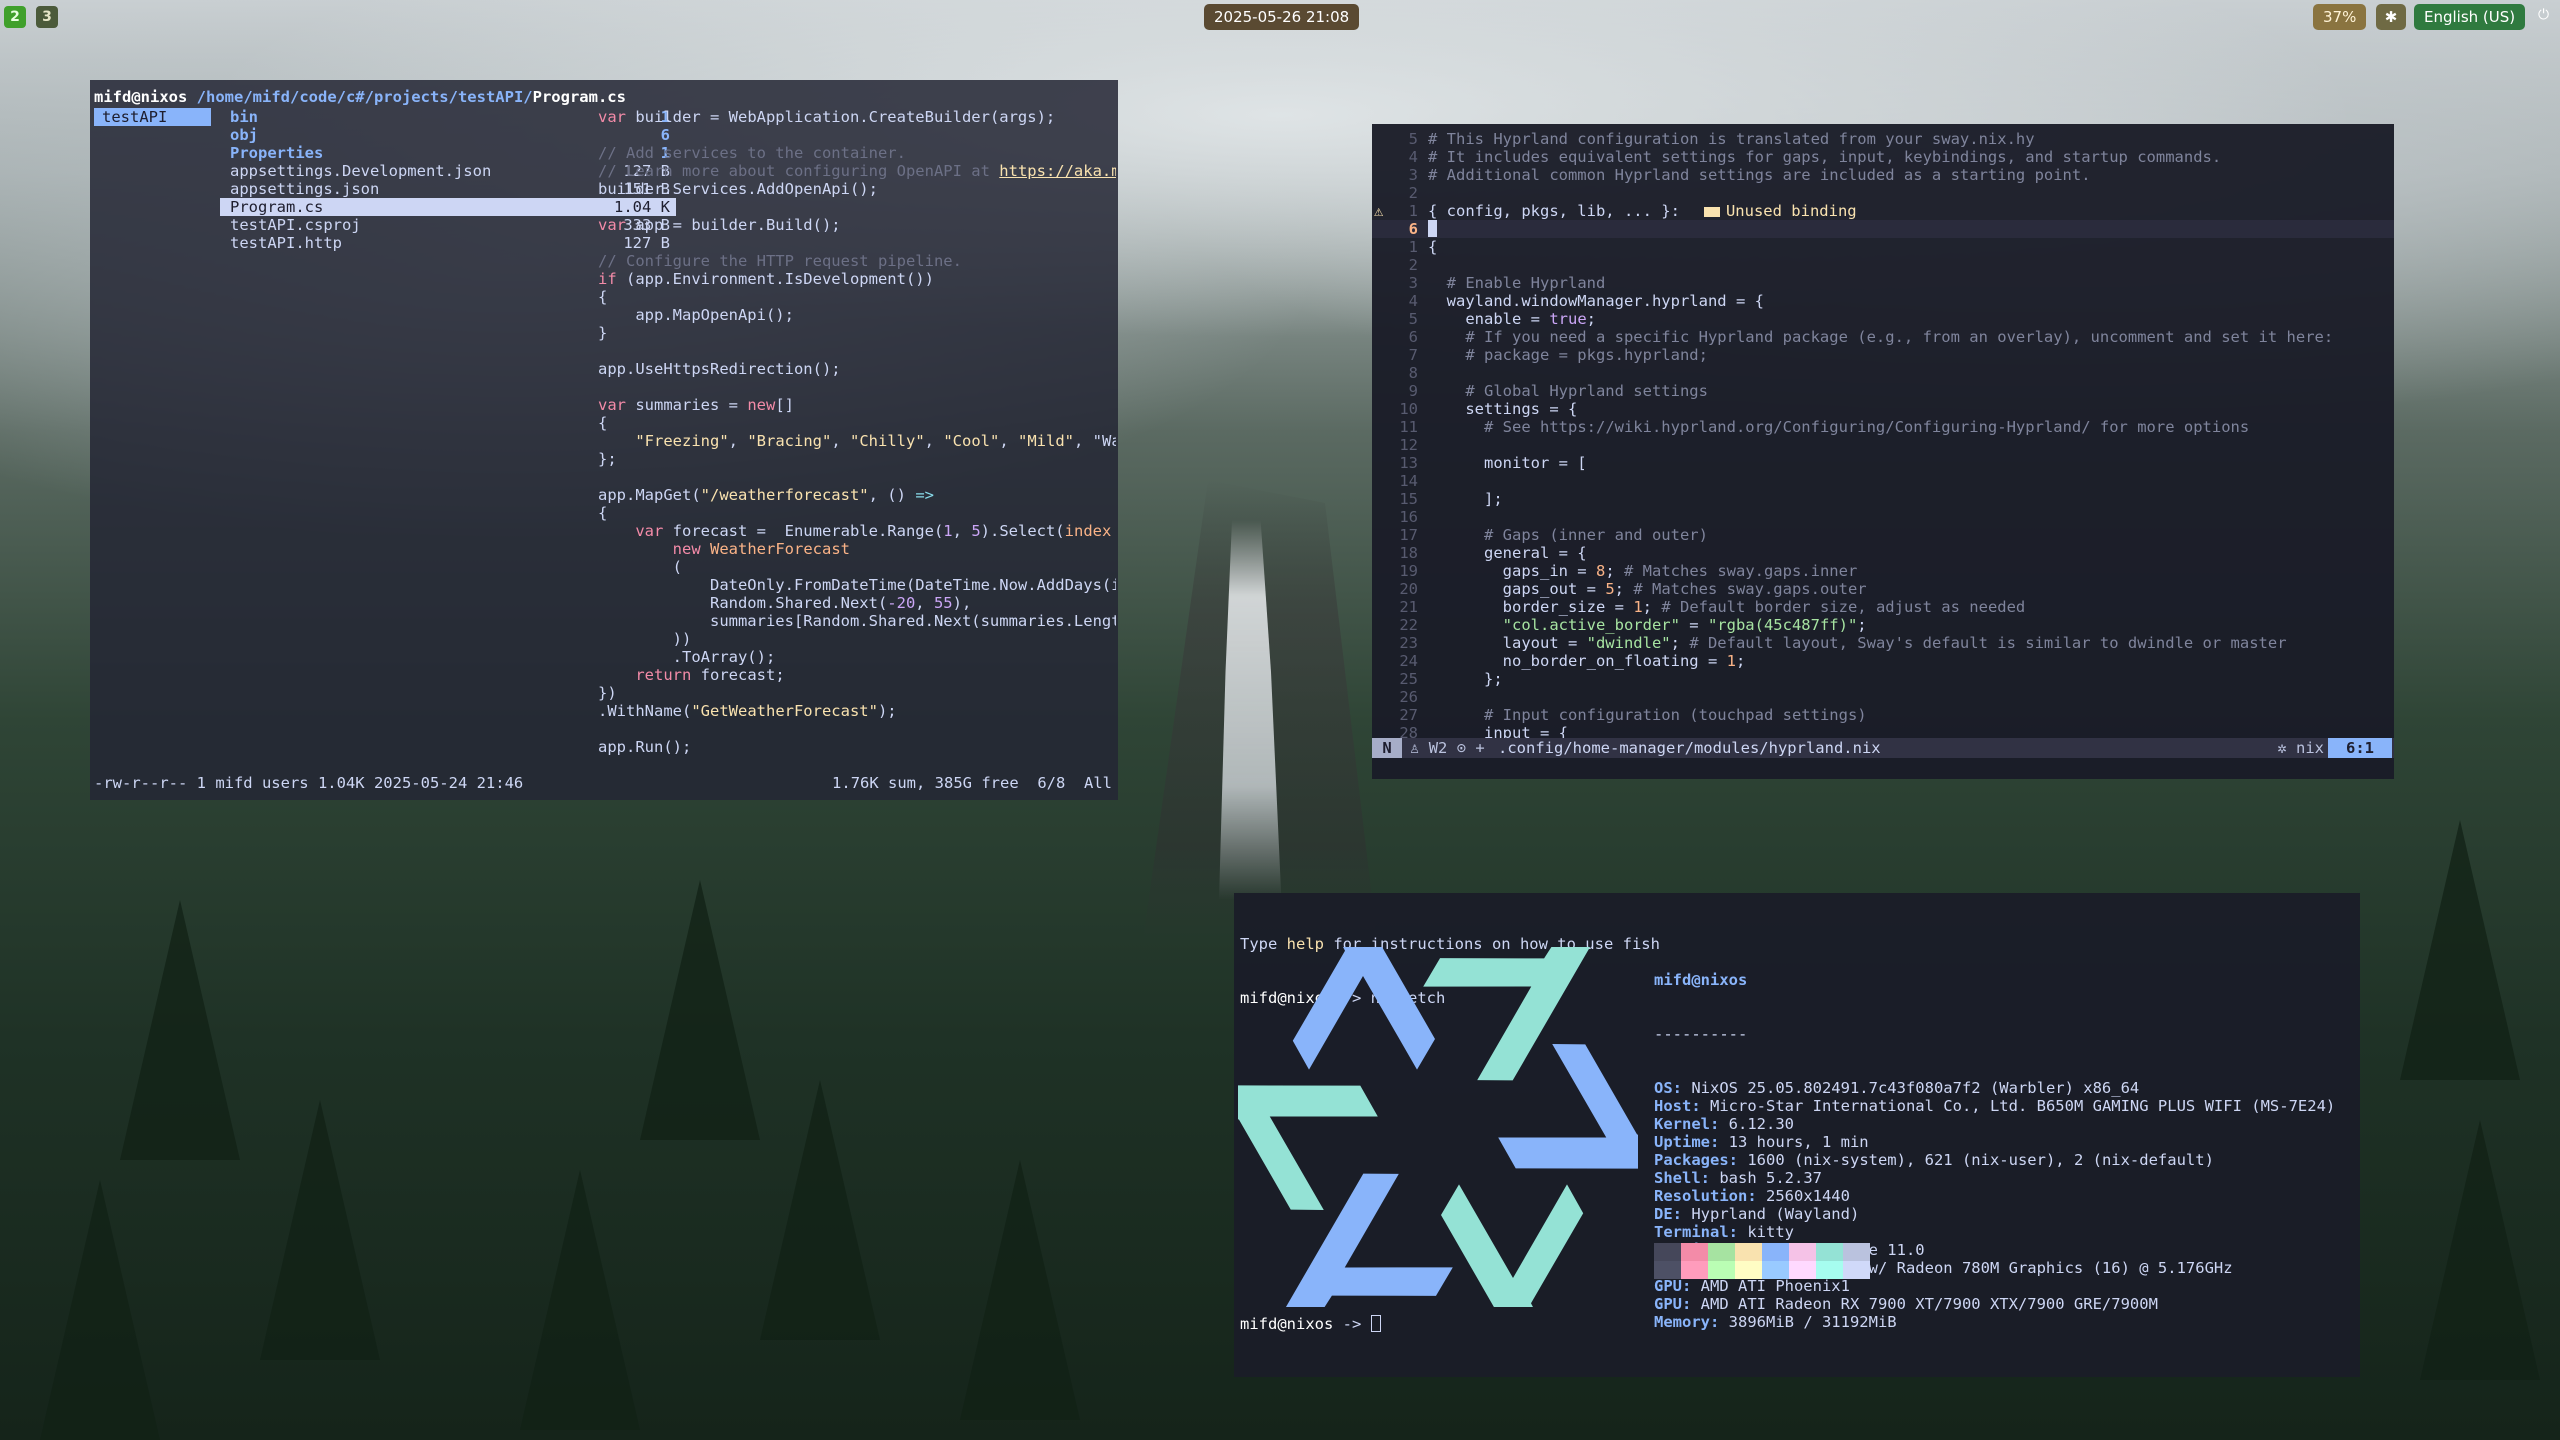  Describe the element at coordinates (1408, 463) in the screenshot. I see `line-number: 13` at that location.